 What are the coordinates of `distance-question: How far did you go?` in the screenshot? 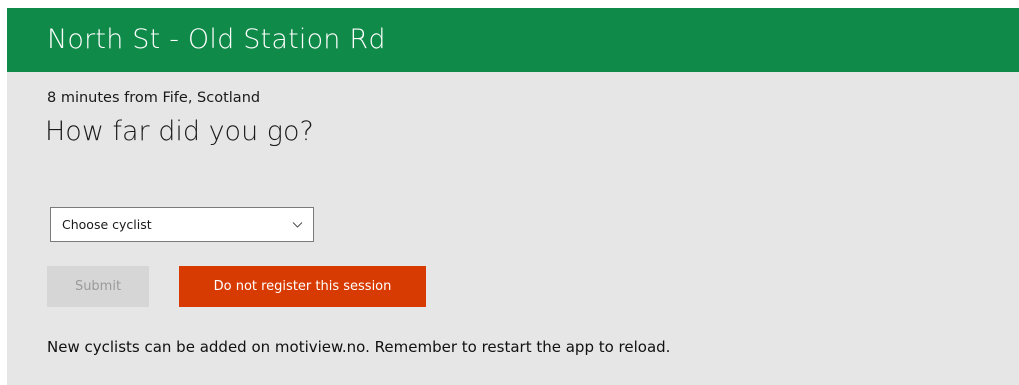 It's located at (179, 131).